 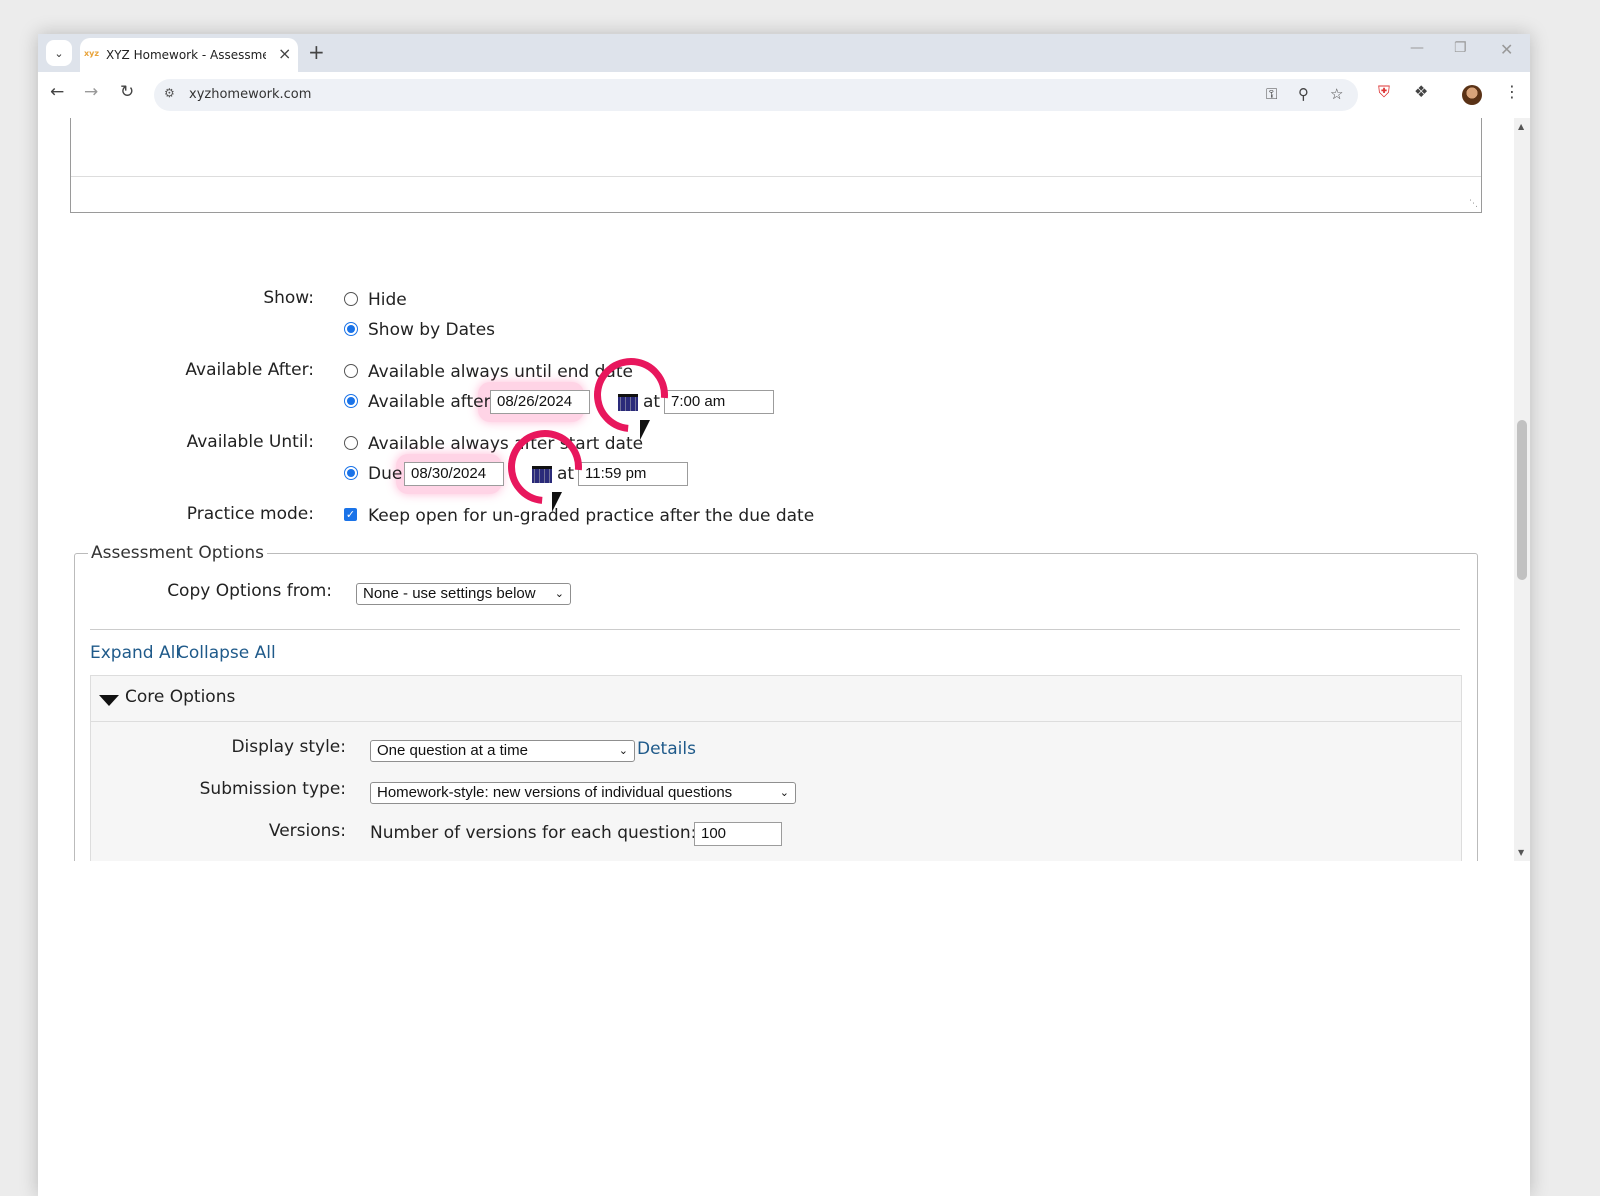 I want to click on versions-input: 100, so click(x=738, y=834).